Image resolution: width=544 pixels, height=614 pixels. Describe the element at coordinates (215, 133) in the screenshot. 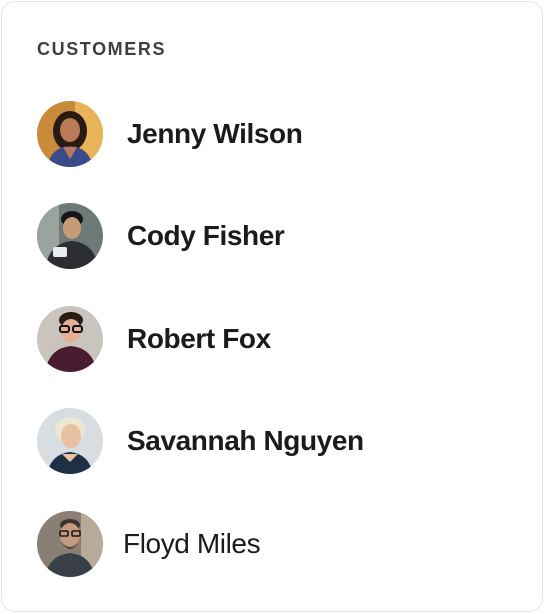

I see `customer-name: Jenny Wilson` at that location.